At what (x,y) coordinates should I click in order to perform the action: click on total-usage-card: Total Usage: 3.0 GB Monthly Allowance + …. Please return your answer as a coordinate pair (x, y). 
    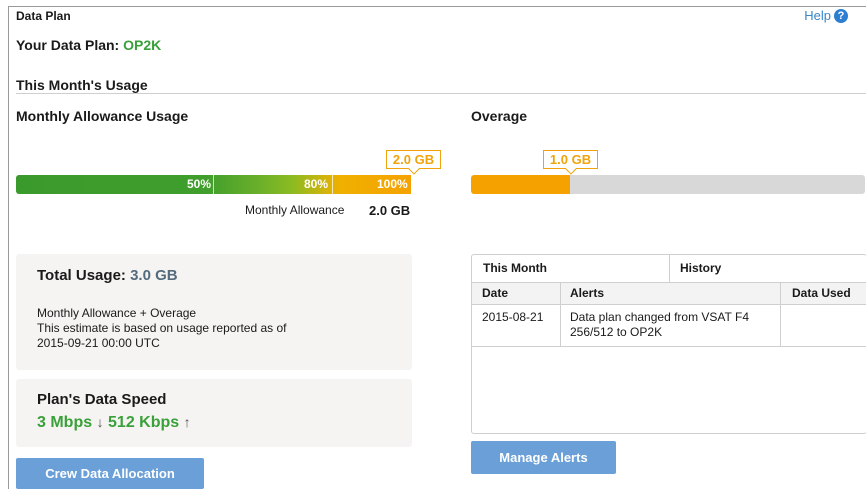
    Looking at the image, I should click on (214, 312).